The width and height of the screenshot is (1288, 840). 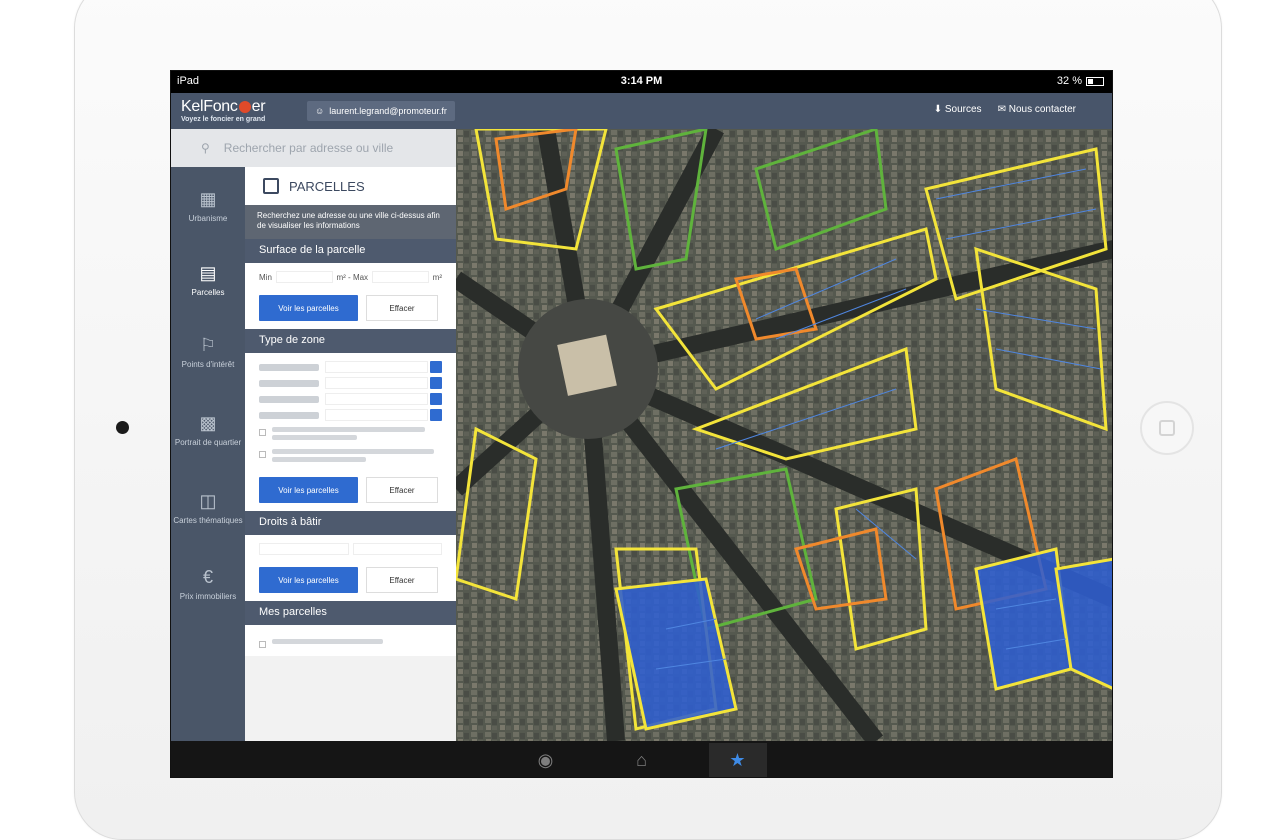 What do you see at coordinates (208, 442) in the screenshot?
I see `sidebar-label: Portrait de quartier` at bounding box center [208, 442].